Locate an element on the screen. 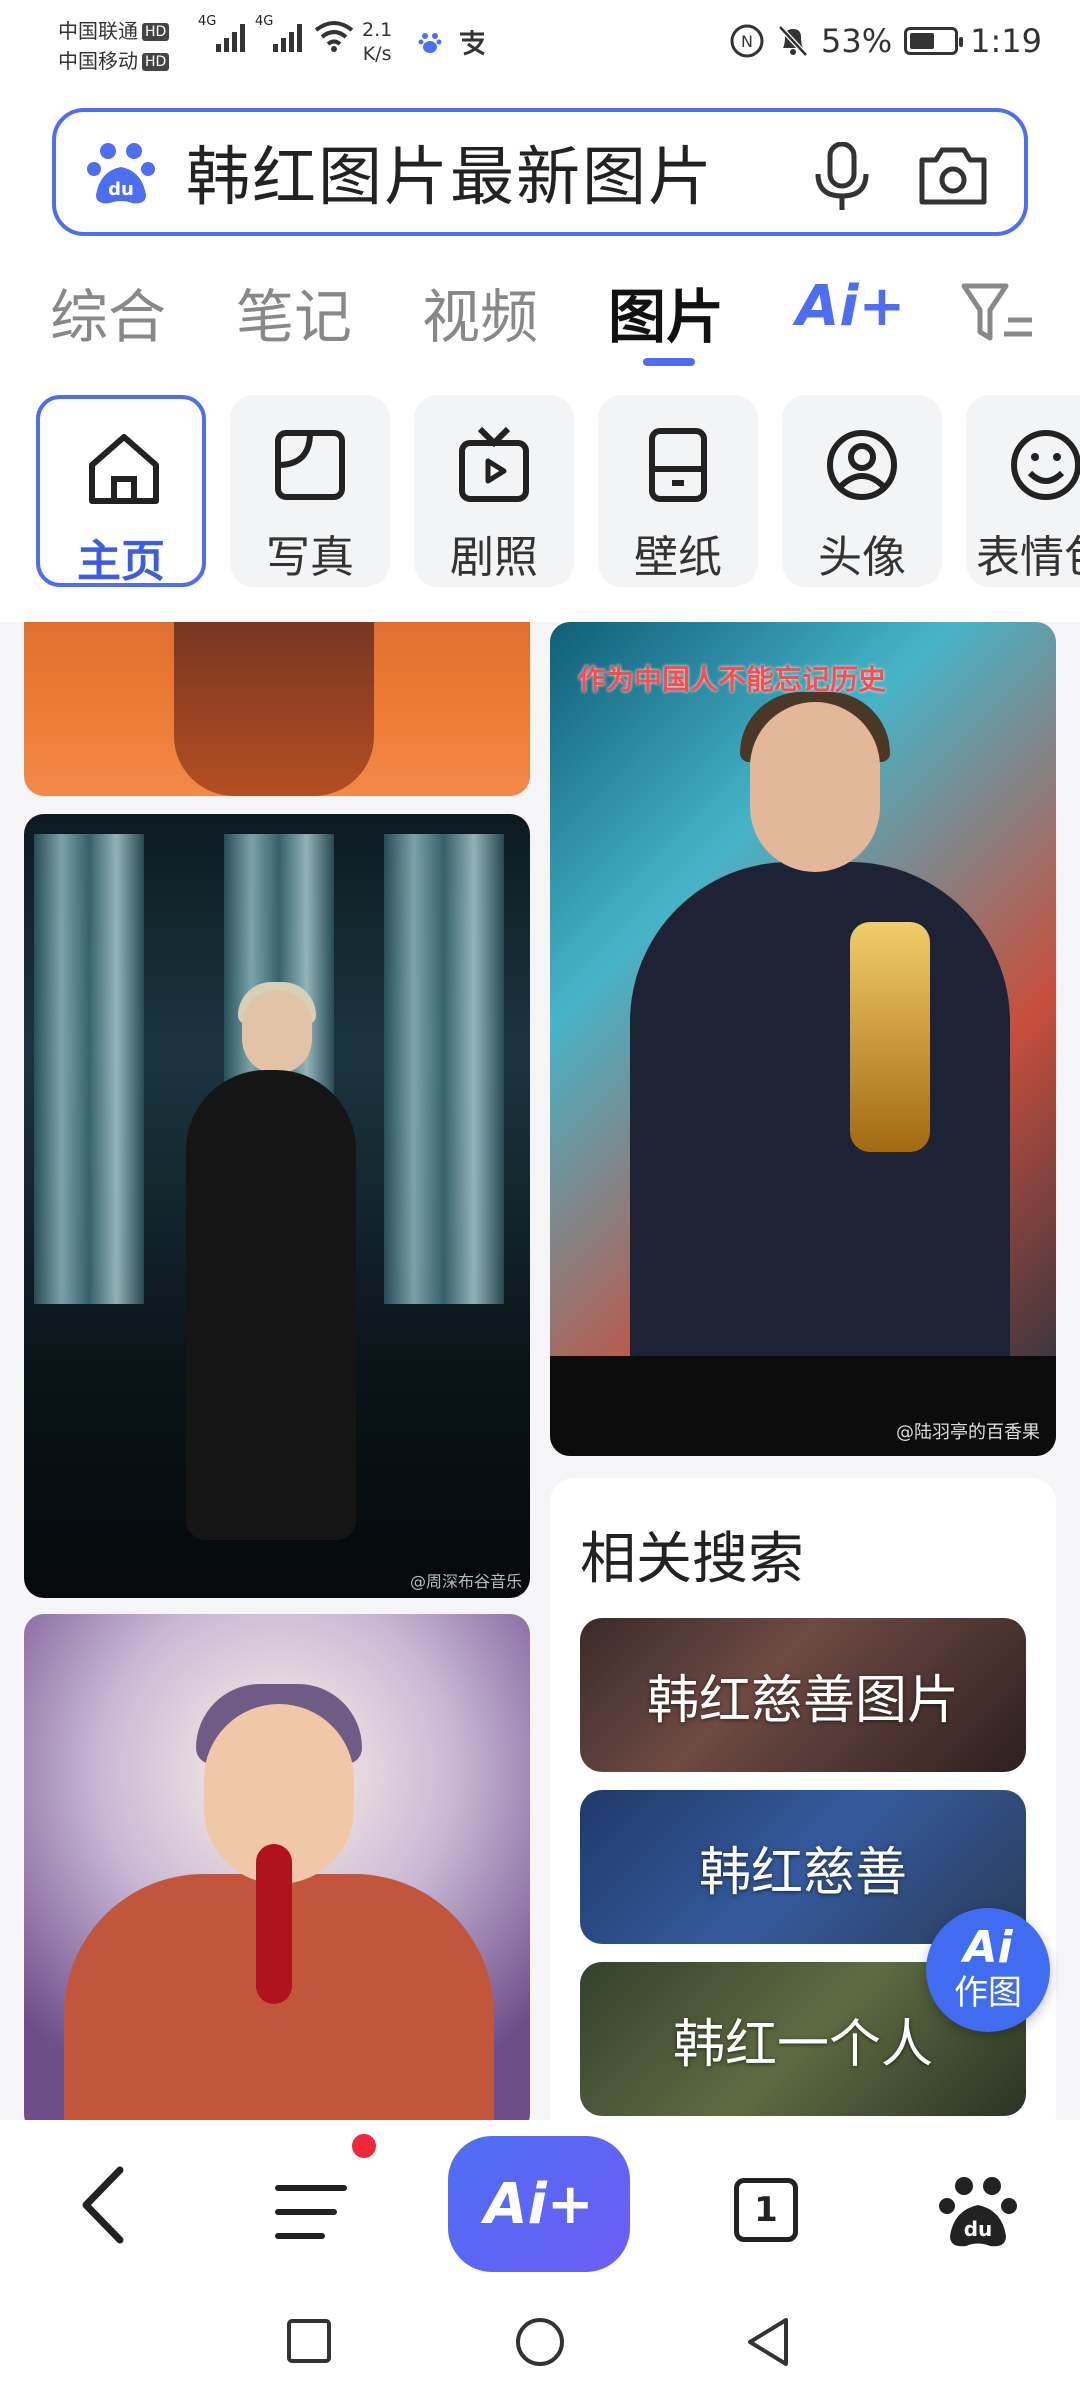 This screenshot has width=1080, height=2400. chip-emoji: 表情包 is located at coordinates (1023, 491).